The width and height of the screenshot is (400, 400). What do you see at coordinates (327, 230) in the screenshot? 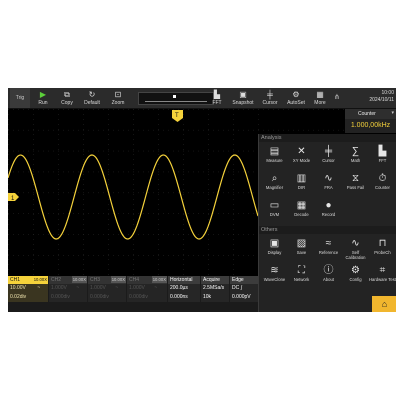
I see `others-section-title: Others` at bounding box center [327, 230].